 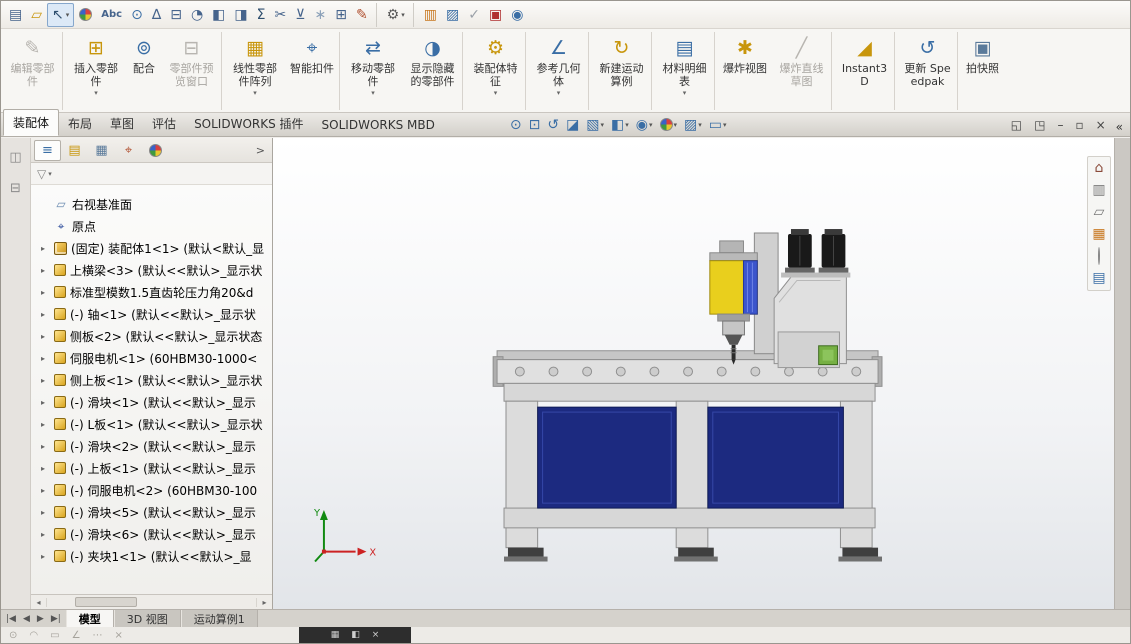 I want to click on next-tab-button: ▶, so click(x=40, y=619).